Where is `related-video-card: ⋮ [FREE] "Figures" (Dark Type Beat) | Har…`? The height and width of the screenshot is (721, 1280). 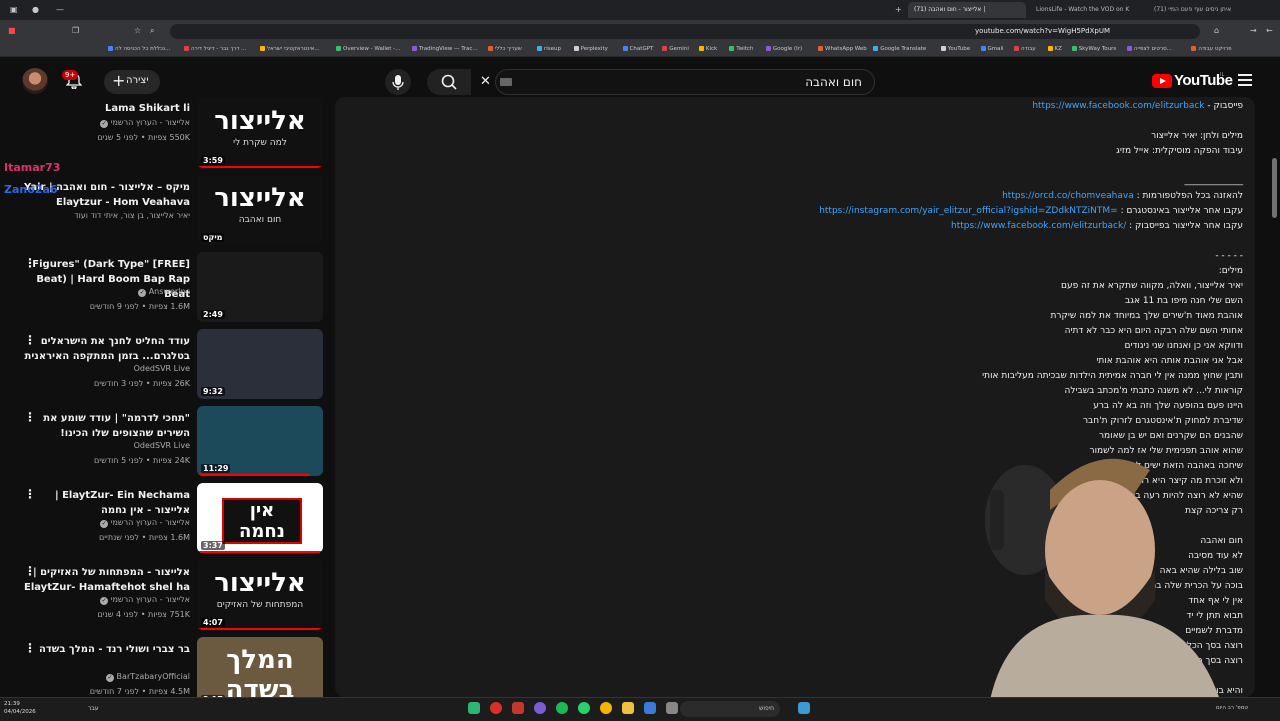 related-video-card: ⋮ [FREE] "Figures" (Dark Type Beat) | Har… is located at coordinates (165, 290).